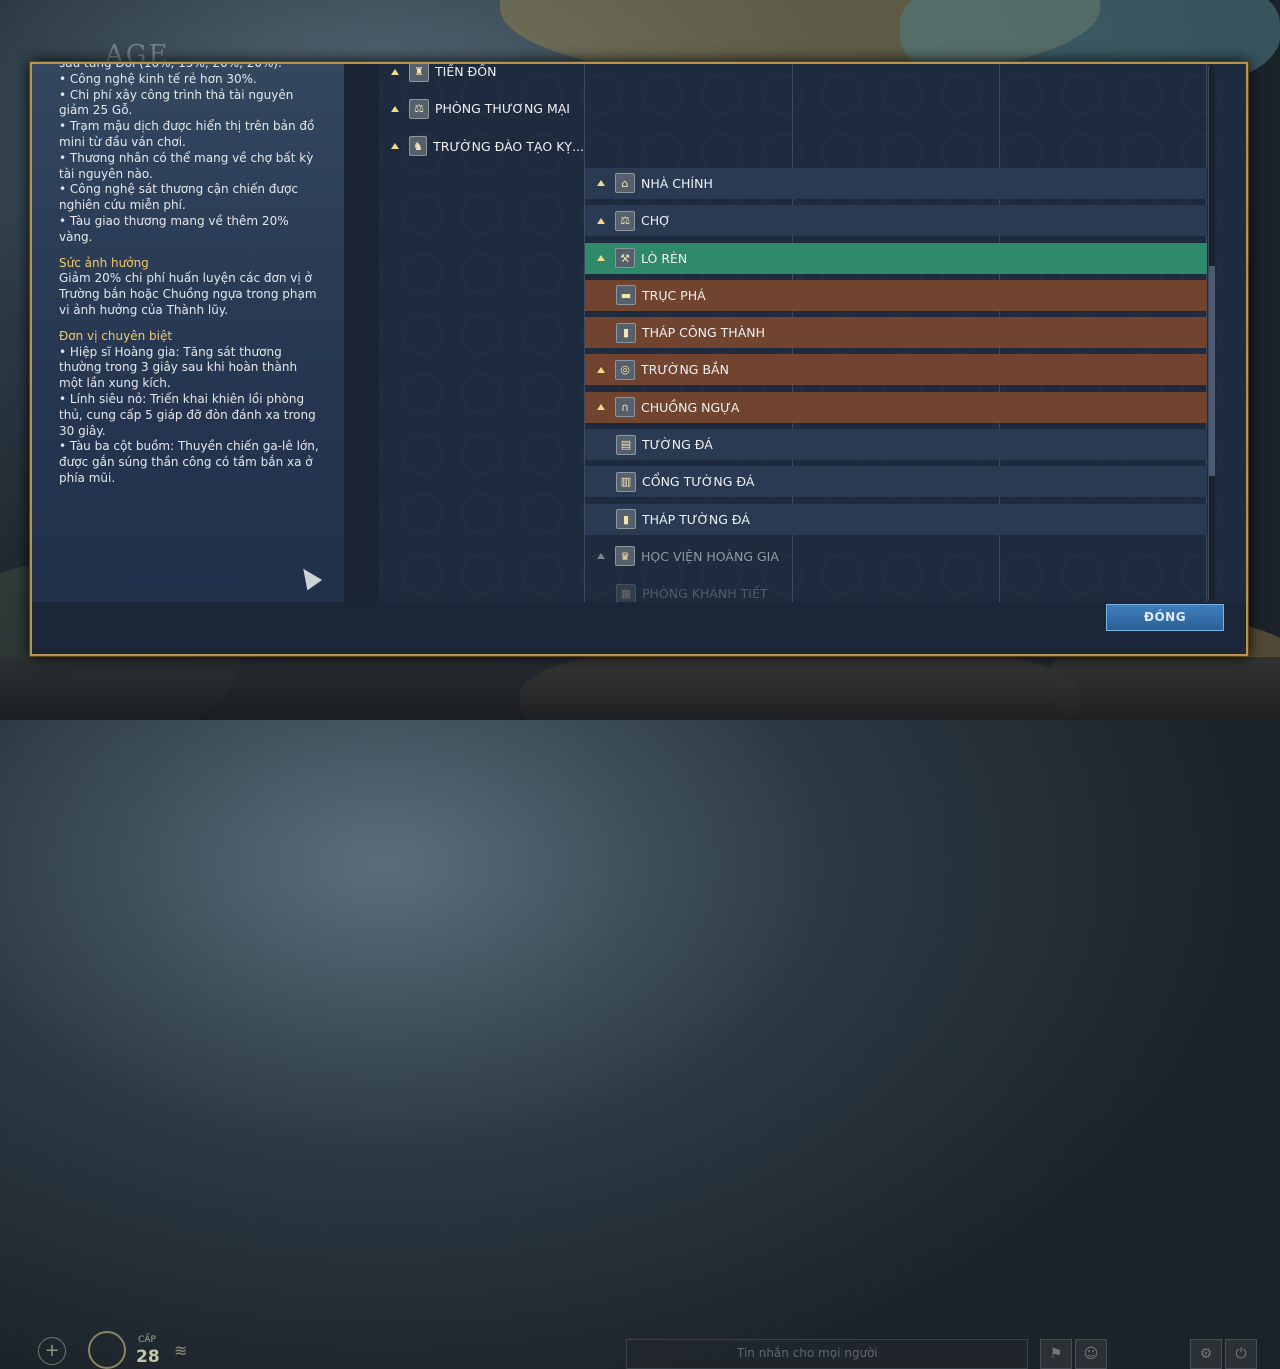  I want to click on section-heading: Sức ảnh hưởng, so click(104, 262).